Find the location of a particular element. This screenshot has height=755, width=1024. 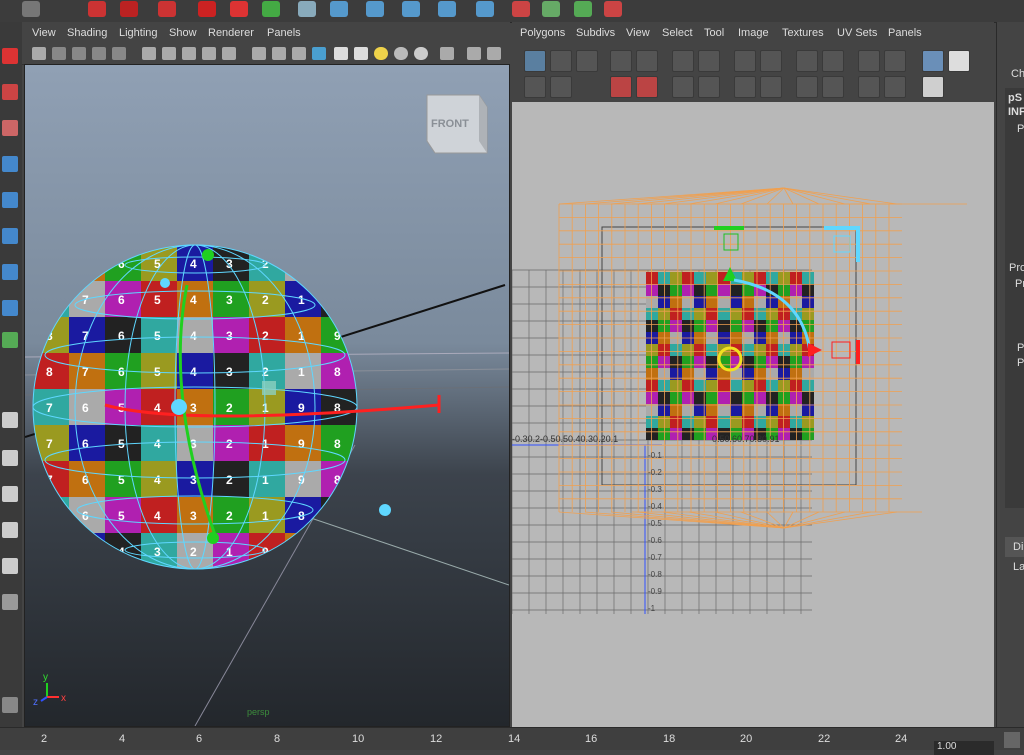

xray-icon is located at coordinates (361, 53).